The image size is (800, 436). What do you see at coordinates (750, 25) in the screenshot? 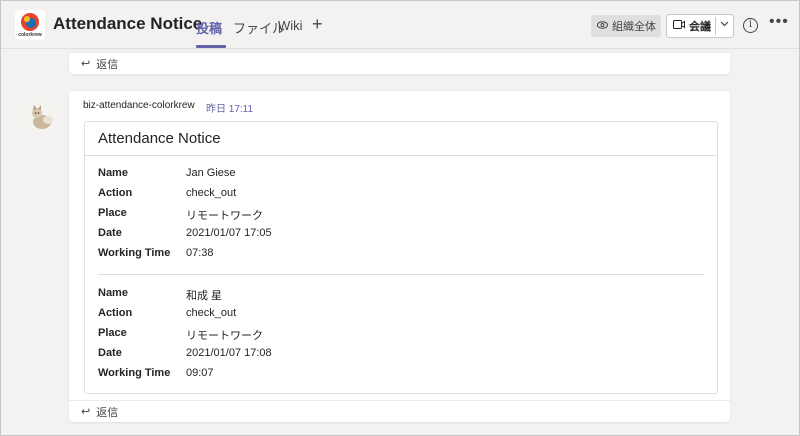
I see `info-icon: i` at bounding box center [750, 25].